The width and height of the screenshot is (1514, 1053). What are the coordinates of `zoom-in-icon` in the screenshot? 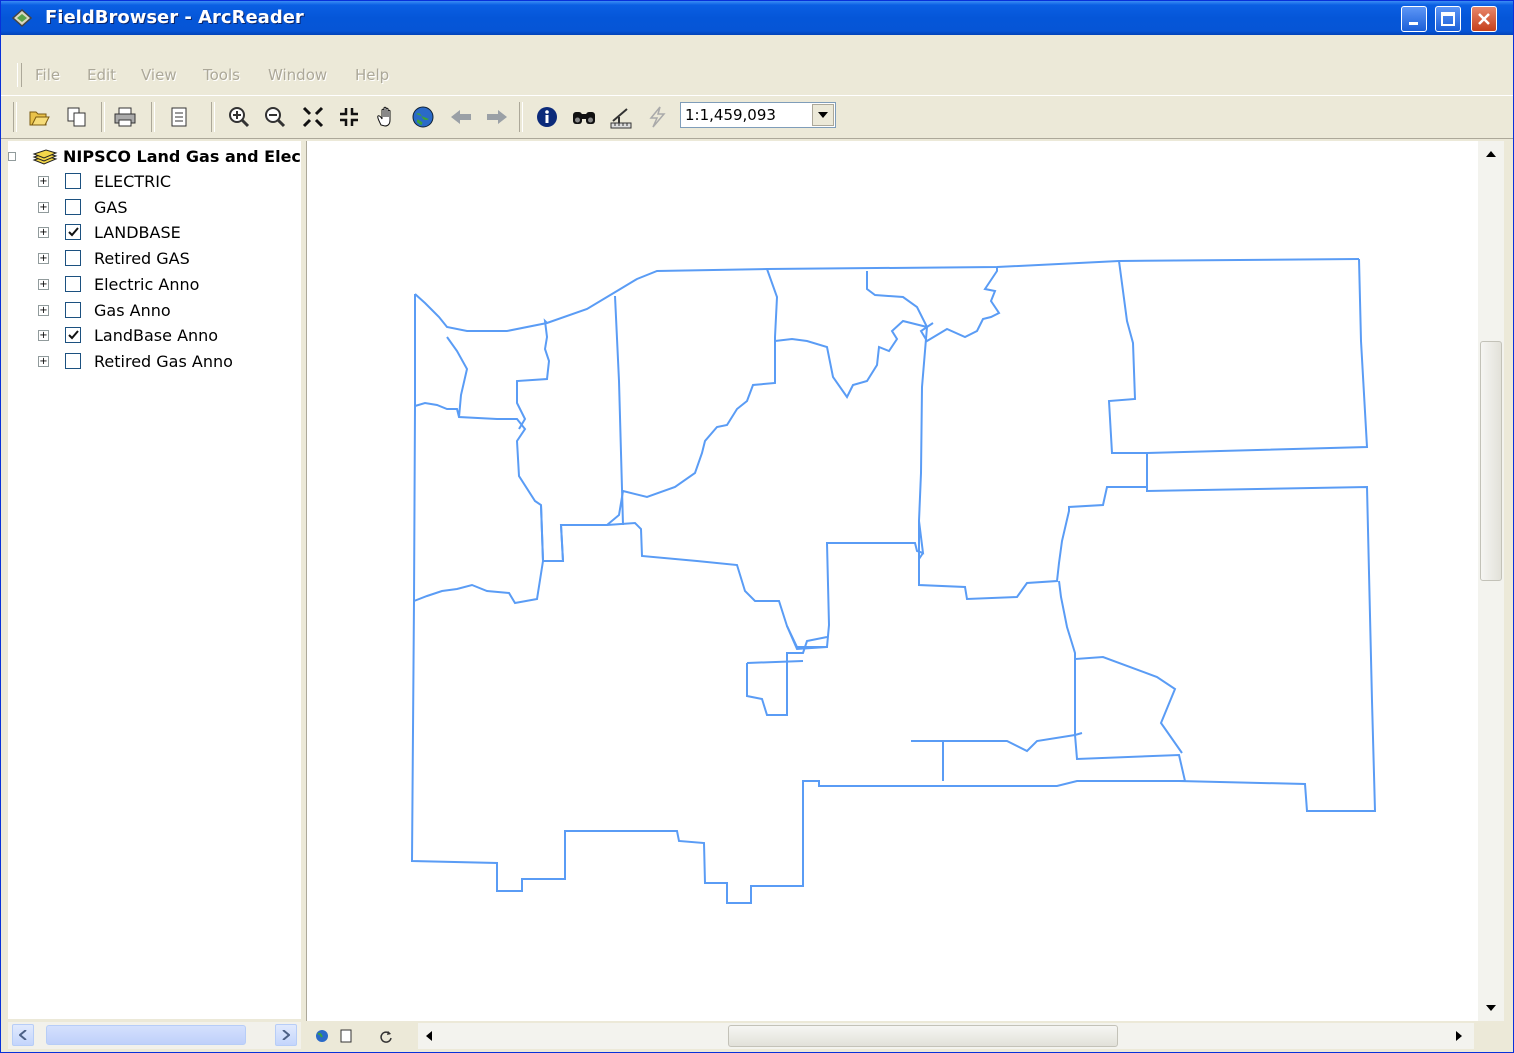 It's located at (239, 117).